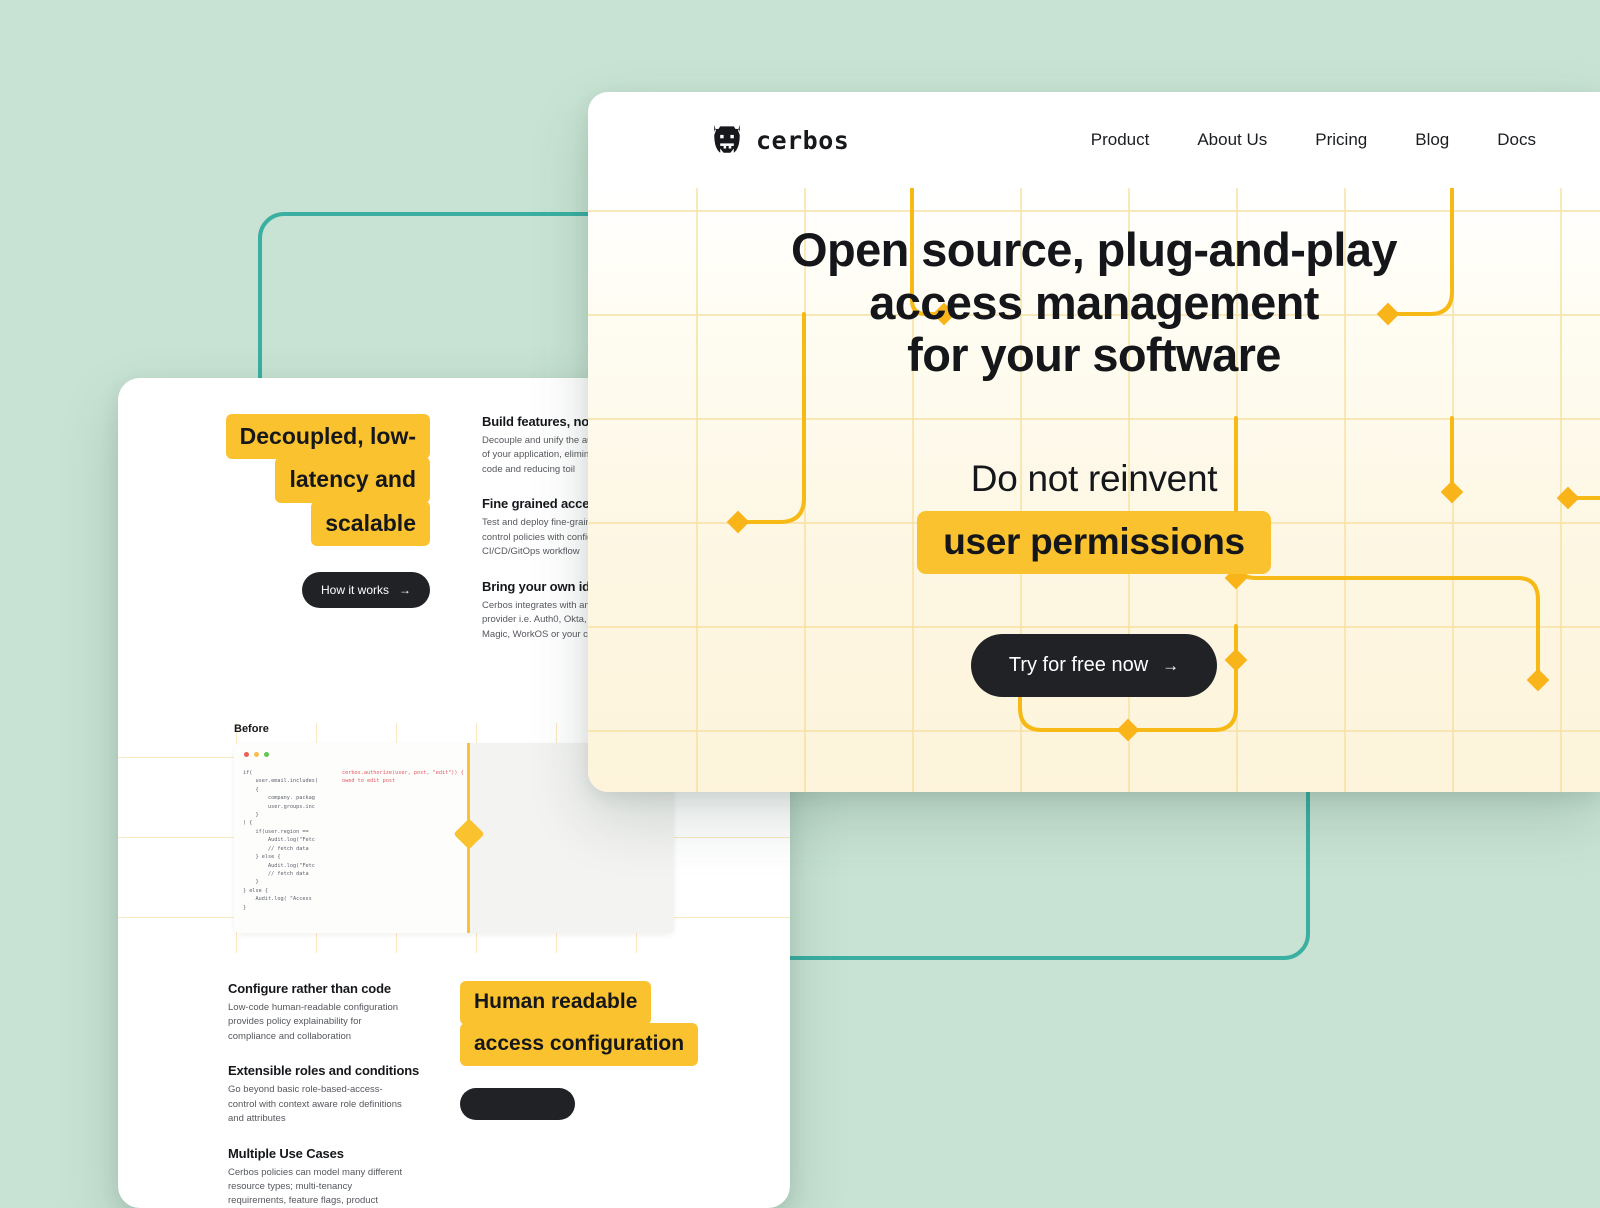  I want to click on hero-subheading-block: Do not reinvent user permissions, so click(1094, 516).